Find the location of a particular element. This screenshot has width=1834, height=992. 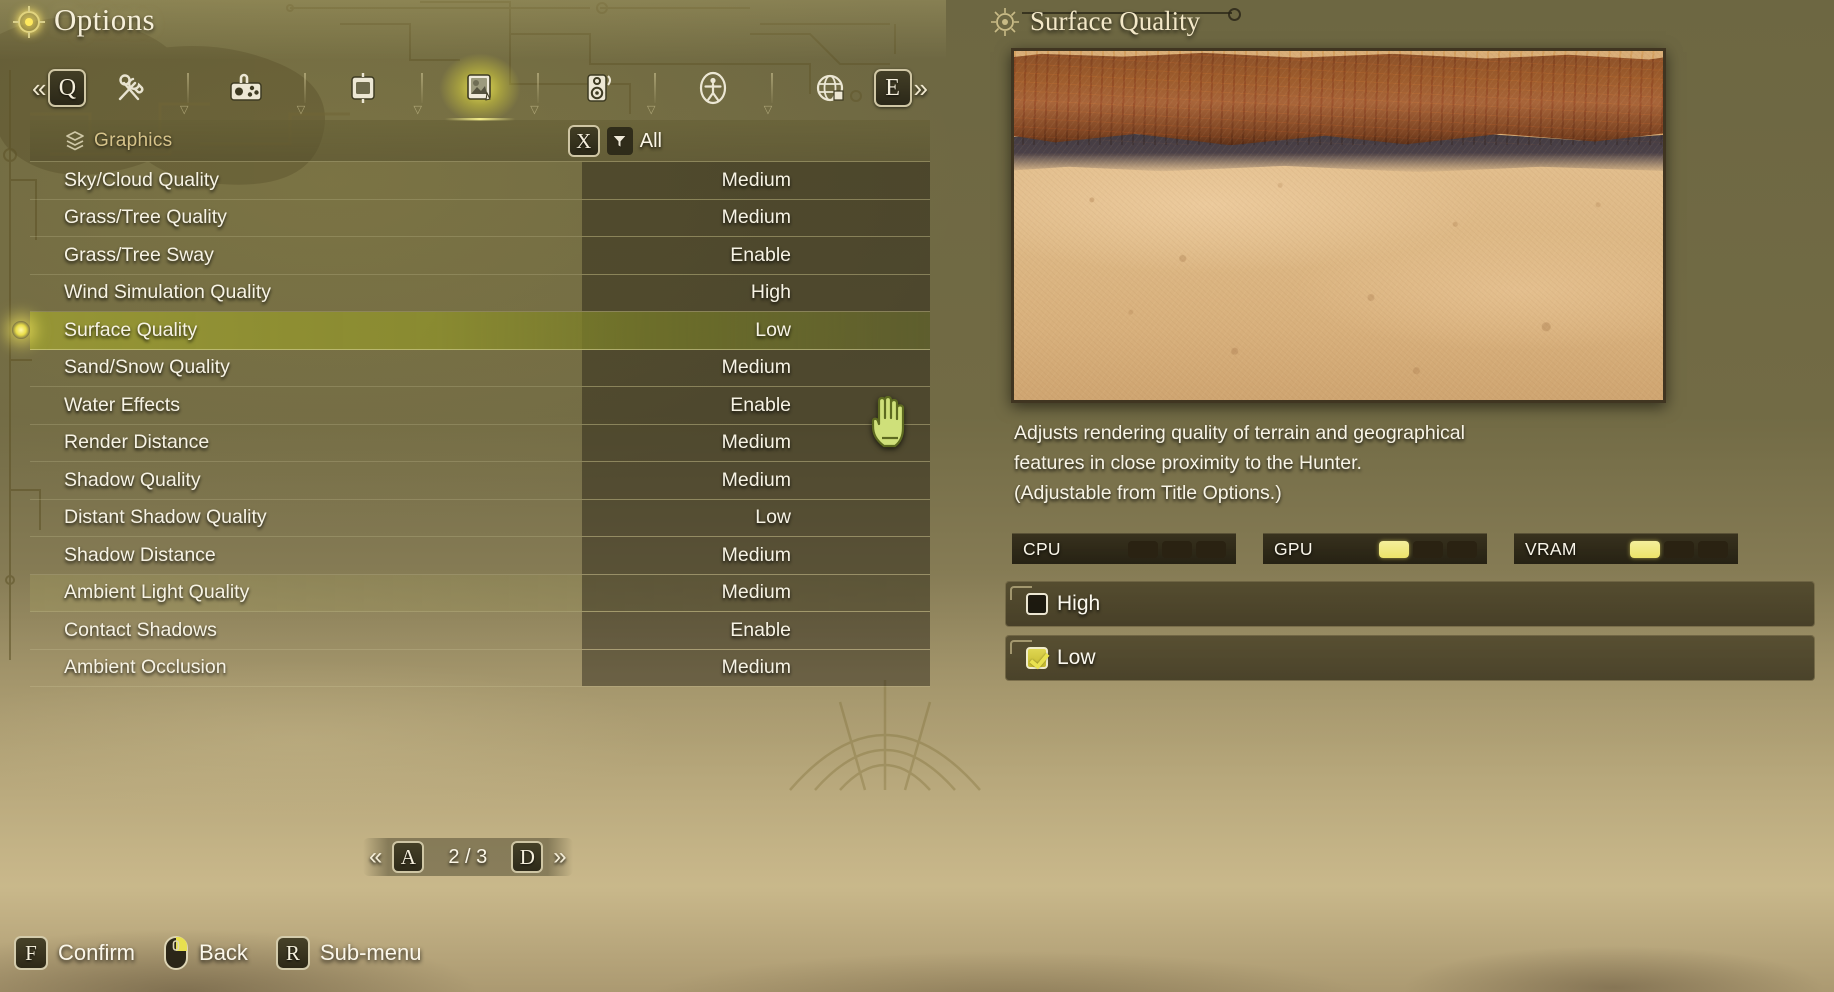

option-choice: High is located at coordinates (1410, 604).